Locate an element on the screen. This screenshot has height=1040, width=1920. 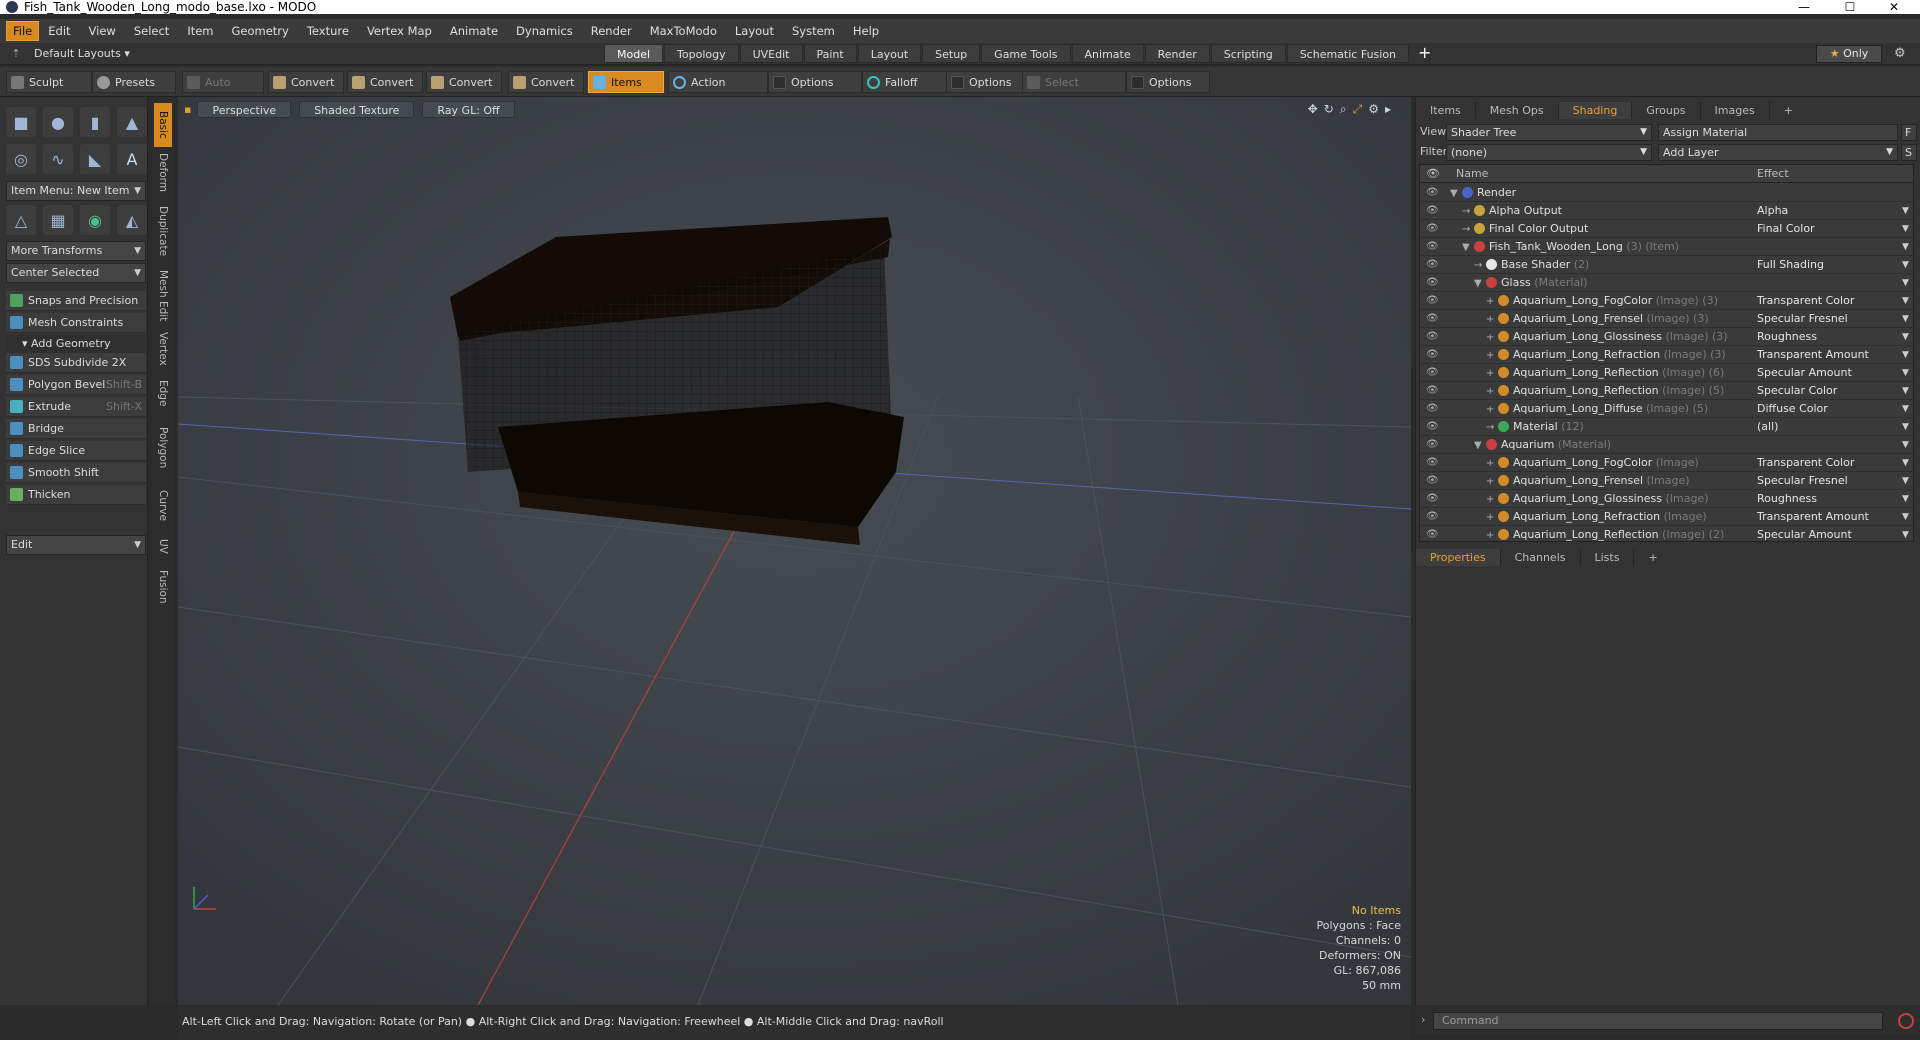
add-tab-icon: + is located at coordinates (1424, 53).